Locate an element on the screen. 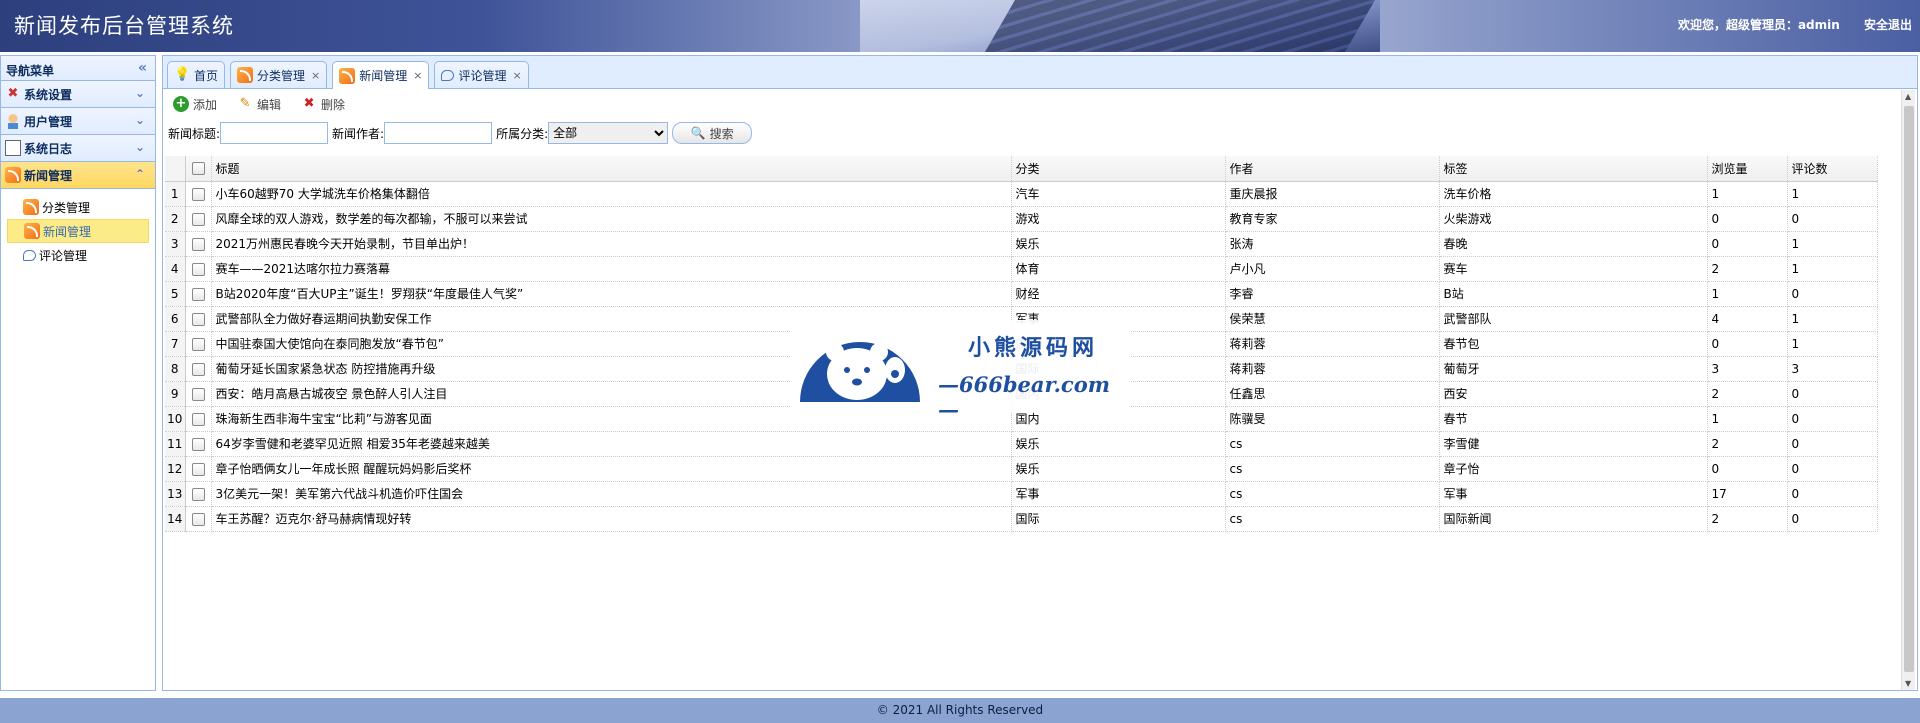 This screenshot has height=723, width=1920. cell-category: 游戏 is located at coordinates (1118, 219).